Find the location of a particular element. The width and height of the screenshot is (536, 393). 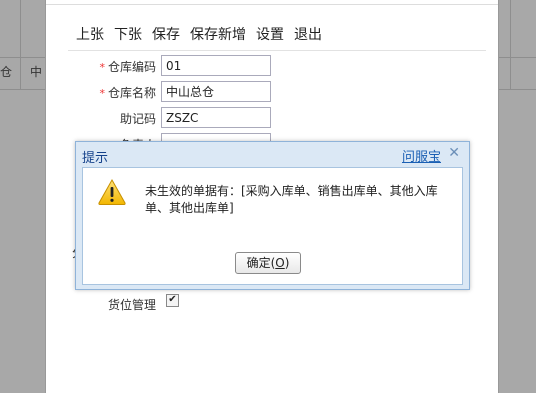

warehouse-name-input is located at coordinates (216, 91).